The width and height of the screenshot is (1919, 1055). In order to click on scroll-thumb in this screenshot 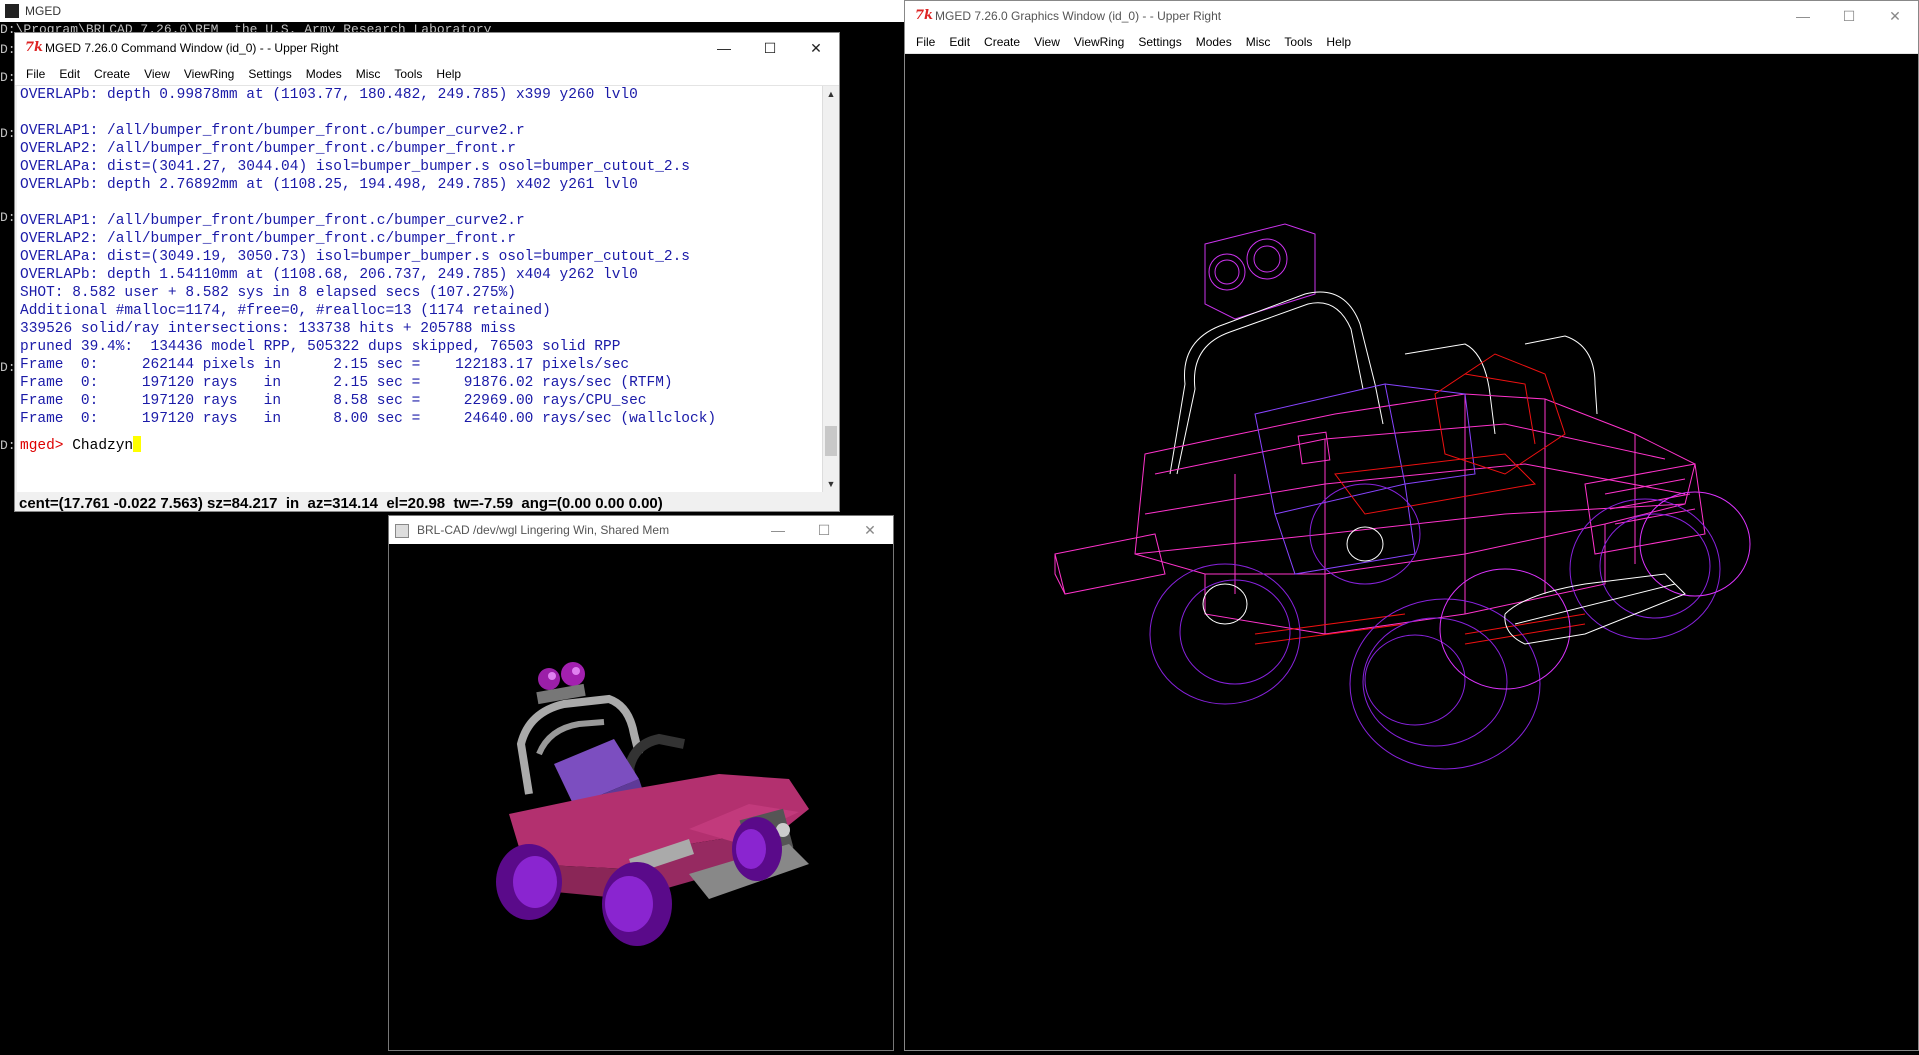, I will do `click(831, 441)`.